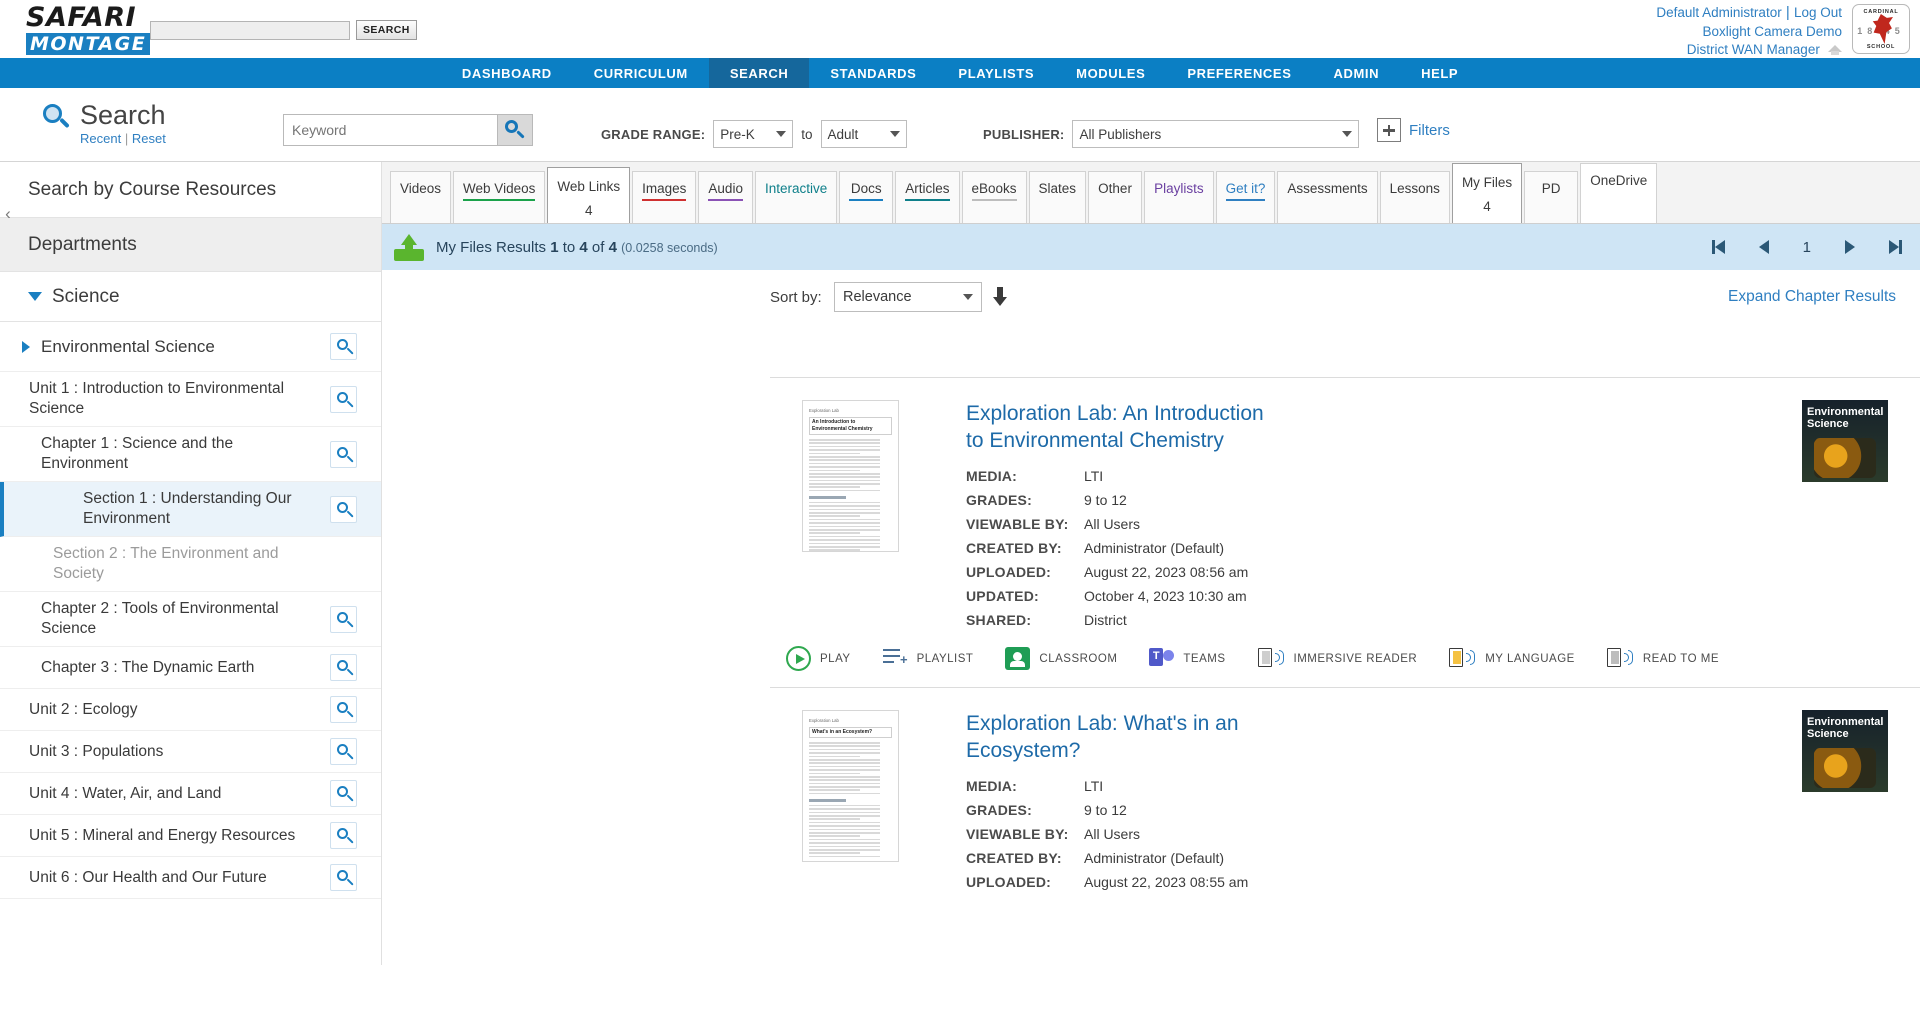 The width and height of the screenshot is (1920, 1023). Describe the element at coordinates (1115, 197) in the screenshot. I see `tab-other: Other` at that location.